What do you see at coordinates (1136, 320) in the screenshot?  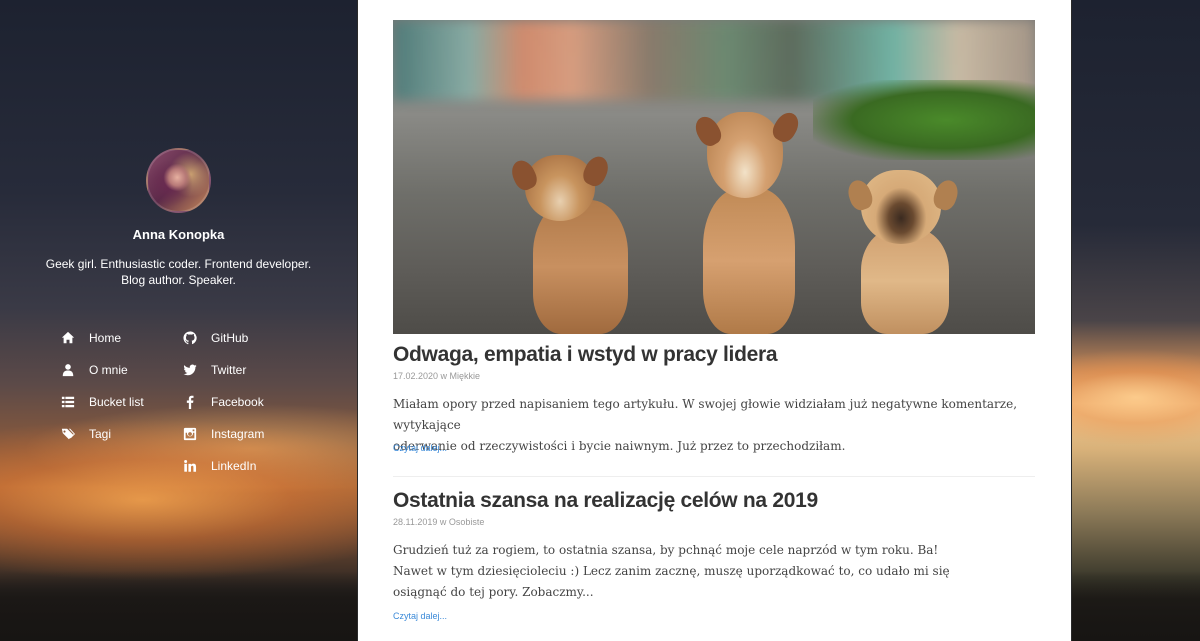 I see `right-background` at bounding box center [1136, 320].